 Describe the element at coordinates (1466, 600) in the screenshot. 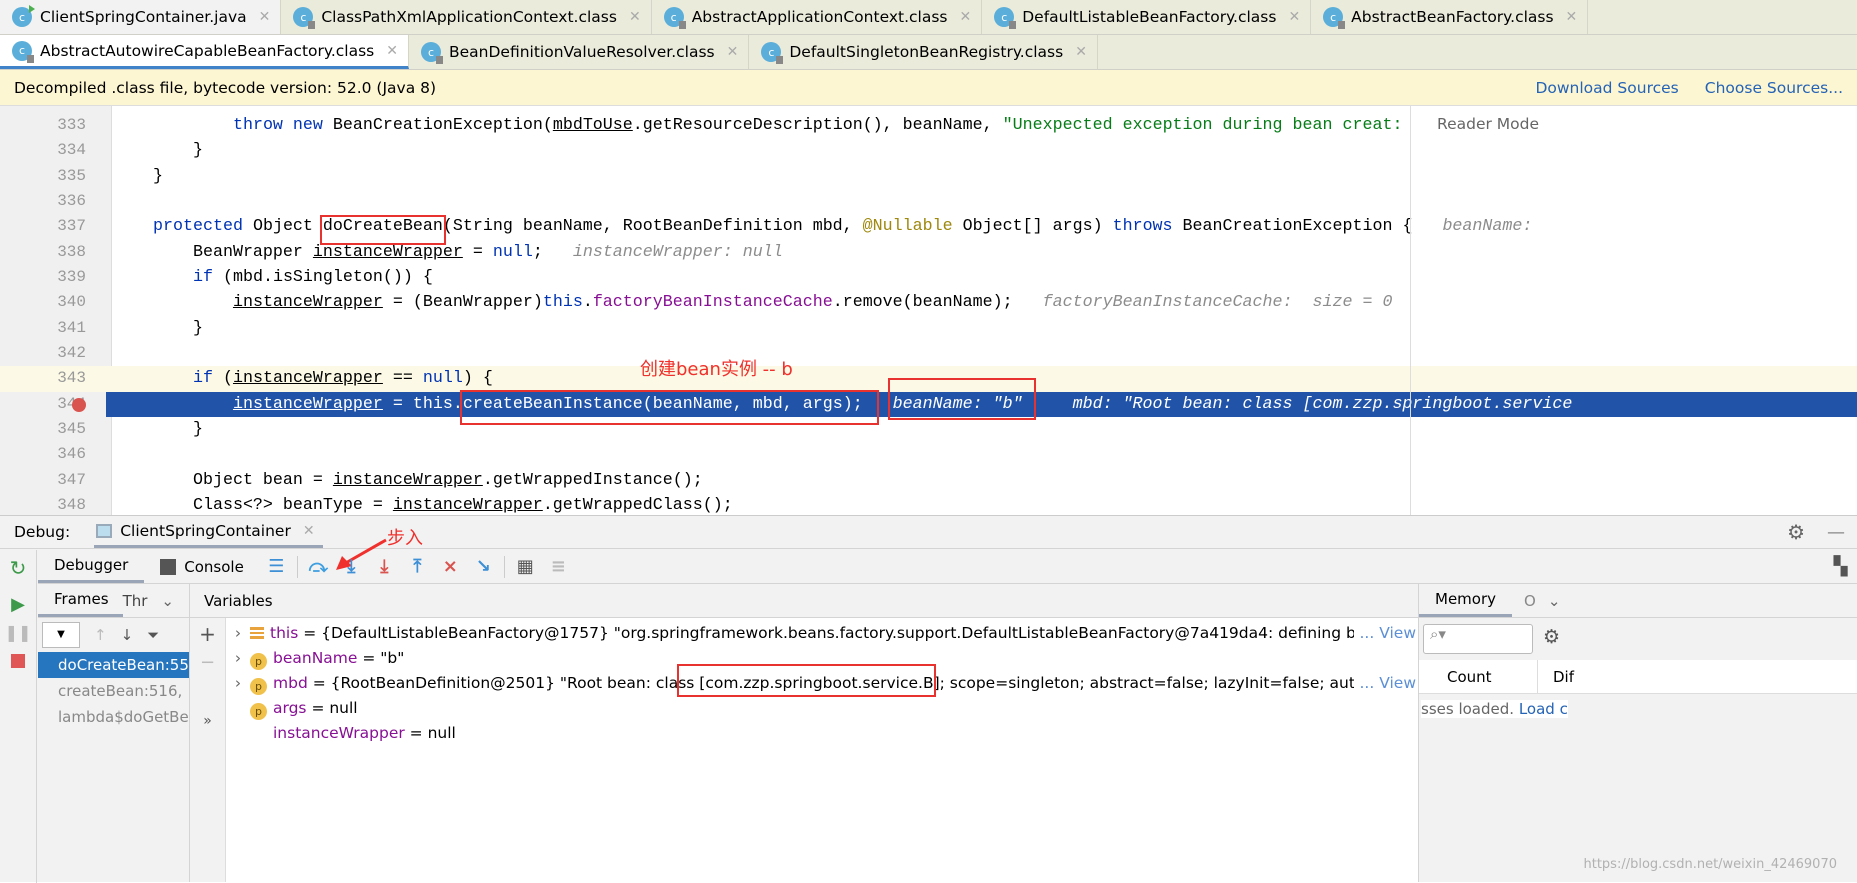

I see `tab-memory: Memory` at that location.